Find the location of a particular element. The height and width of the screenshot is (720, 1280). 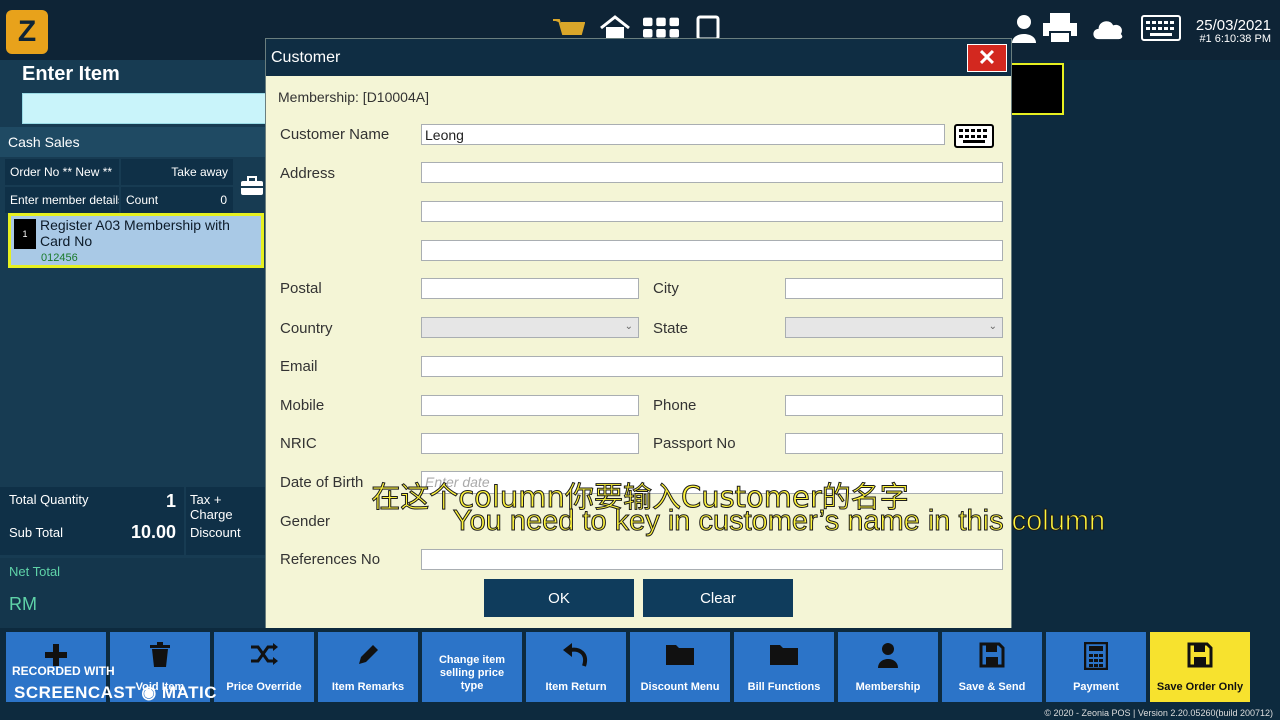

state-select: ⌄ is located at coordinates (894, 327).